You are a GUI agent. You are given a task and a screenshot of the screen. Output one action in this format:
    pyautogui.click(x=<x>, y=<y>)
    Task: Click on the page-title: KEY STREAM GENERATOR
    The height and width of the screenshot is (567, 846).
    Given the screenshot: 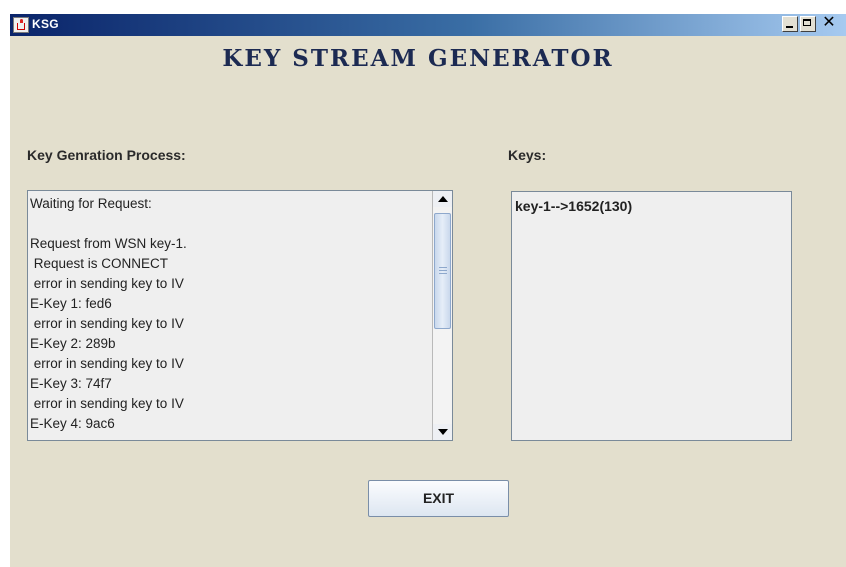 What is the action you would take?
    pyautogui.click(x=418, y=58)
    